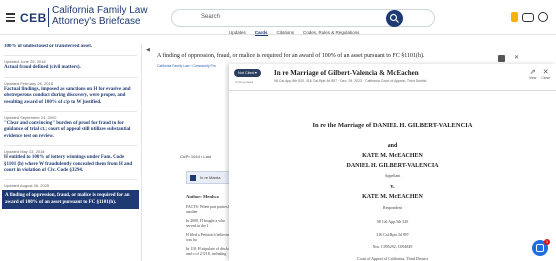 Image resolution: width=556 pixels, height=261 pixels. What do you see at coordinates (10, 17) in the screenshot?
I see `menu-icon` at bounding box center [10, 17].